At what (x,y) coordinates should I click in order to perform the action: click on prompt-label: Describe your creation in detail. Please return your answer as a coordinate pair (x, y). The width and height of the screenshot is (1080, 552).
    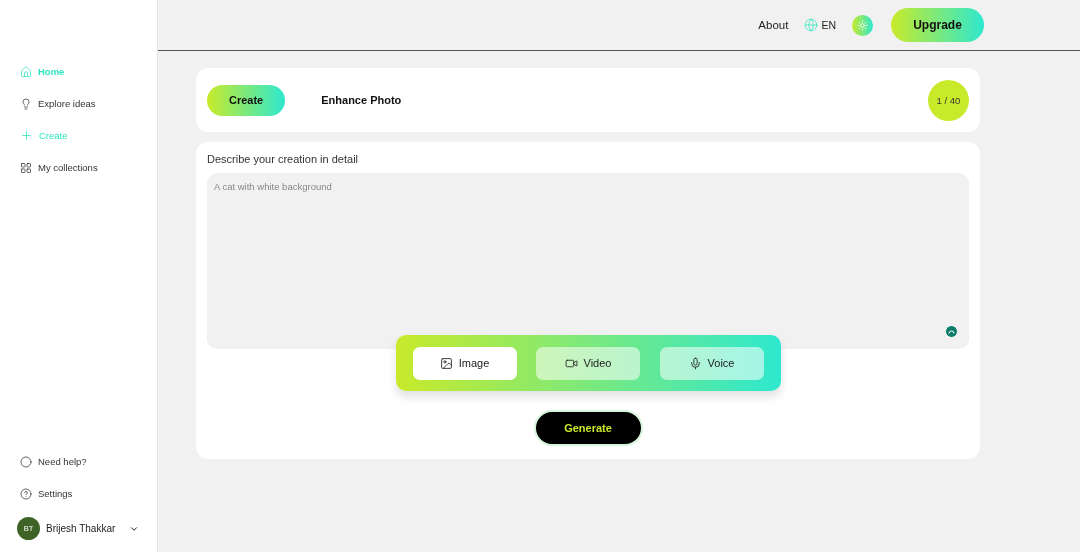
    Looking at the image, I should click on (283, 159).